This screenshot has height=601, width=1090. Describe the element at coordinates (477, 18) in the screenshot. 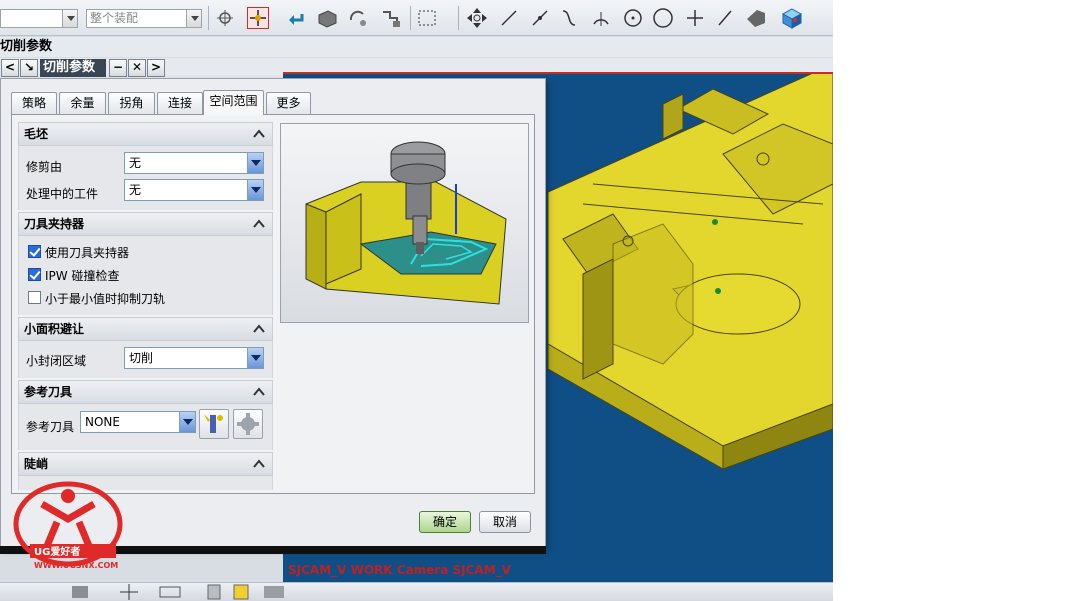

I see `move-arrows-icon` at that location.